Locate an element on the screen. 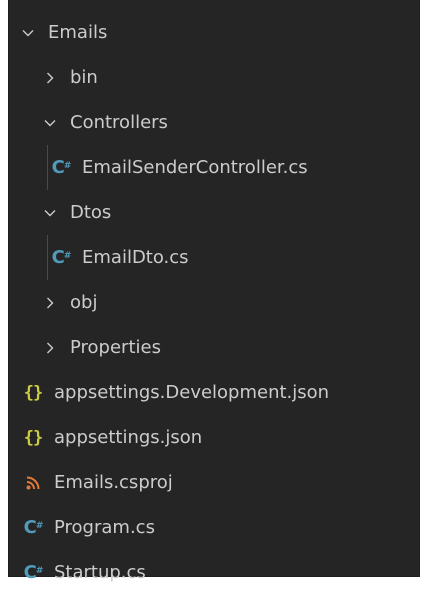 Image resolution: width=431 pixels, height=595 pixels. tree-file-appsettings-development: {} appsettings.Development.json is located at coordinates (214, 392).